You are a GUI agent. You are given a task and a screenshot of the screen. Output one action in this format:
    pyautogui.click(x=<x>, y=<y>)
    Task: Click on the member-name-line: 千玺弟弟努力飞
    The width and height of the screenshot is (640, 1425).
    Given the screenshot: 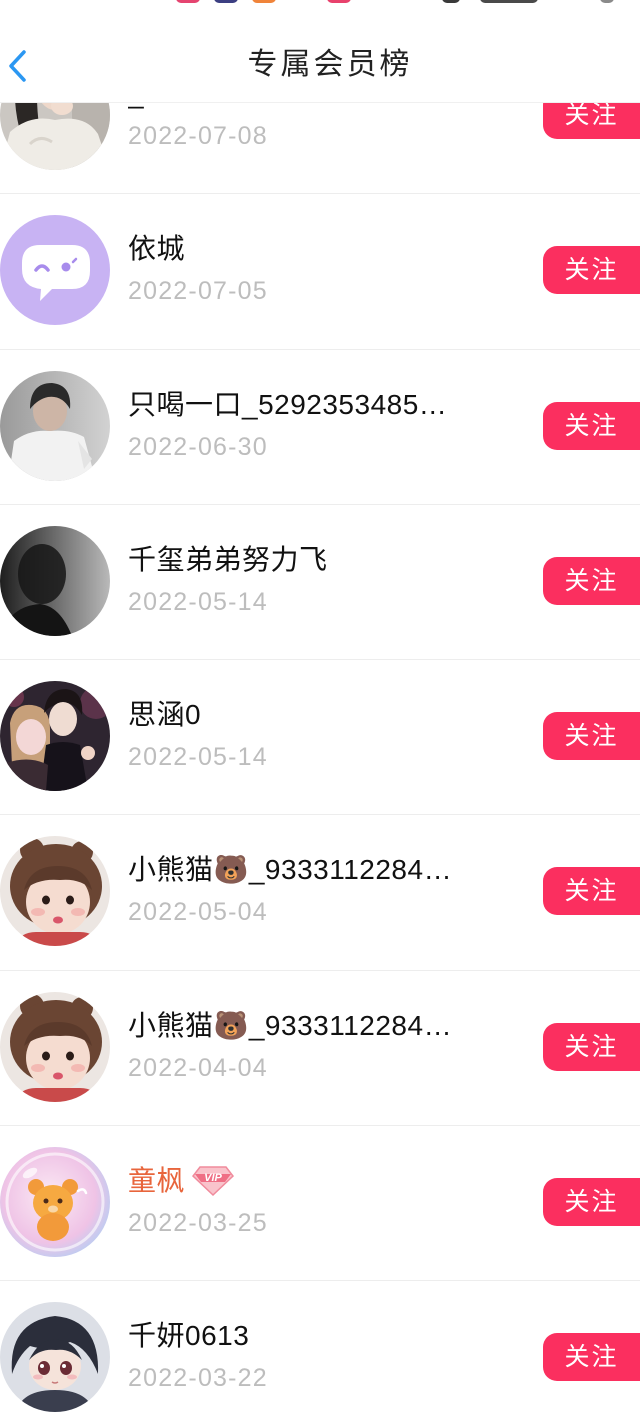 What is the action you would take?
    pyautogui.click(x=228, y=560)
    